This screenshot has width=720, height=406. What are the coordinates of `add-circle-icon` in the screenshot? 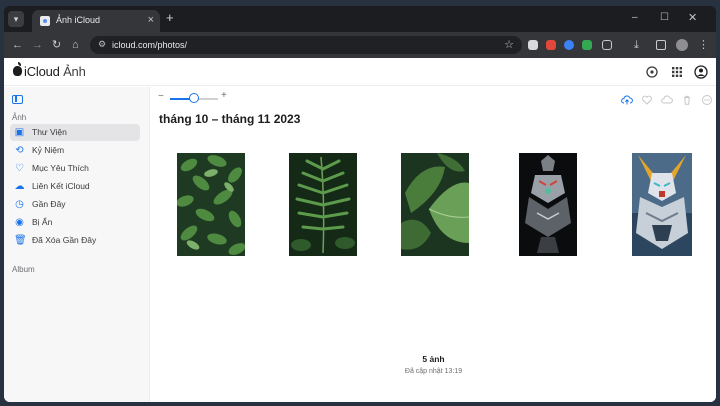 It's located at (652, 72).